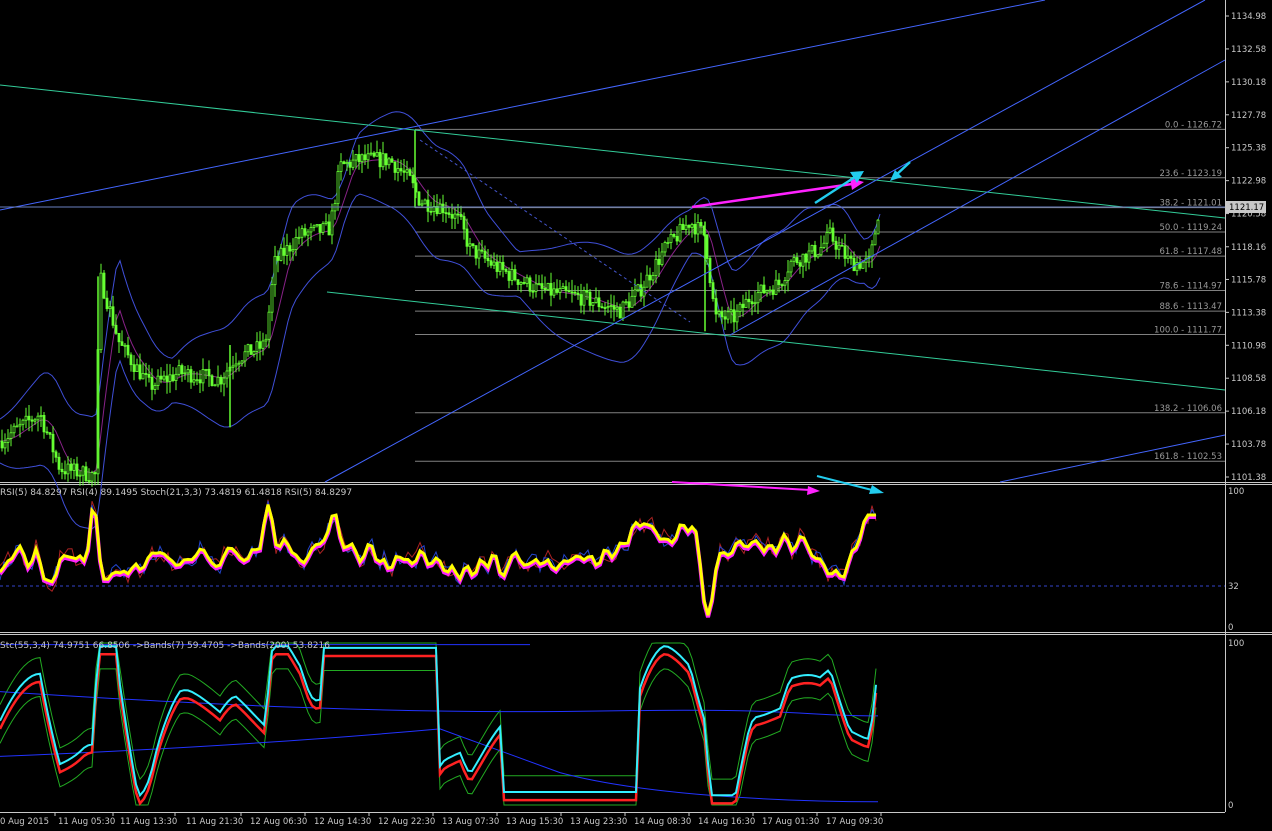 This screenshot has height=831, width=1272. I want to click on fib-level-label: 23.6 - 1123.19, so click(1190, 174).